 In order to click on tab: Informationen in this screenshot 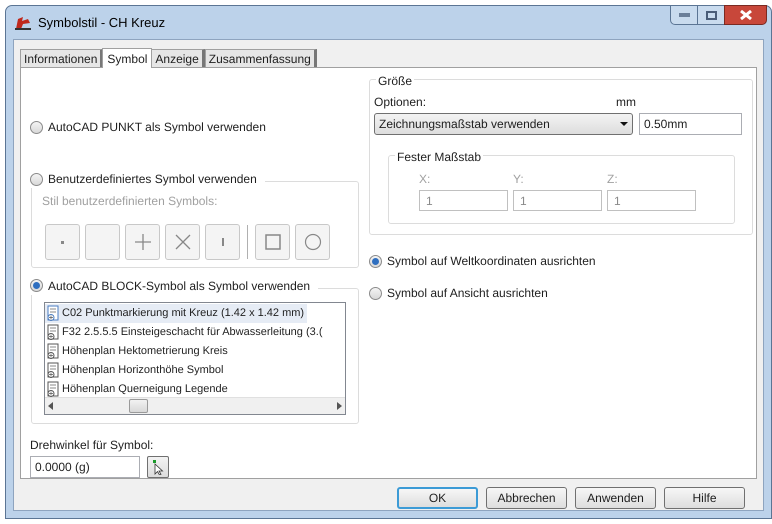, I will do `click(62, 58)`.